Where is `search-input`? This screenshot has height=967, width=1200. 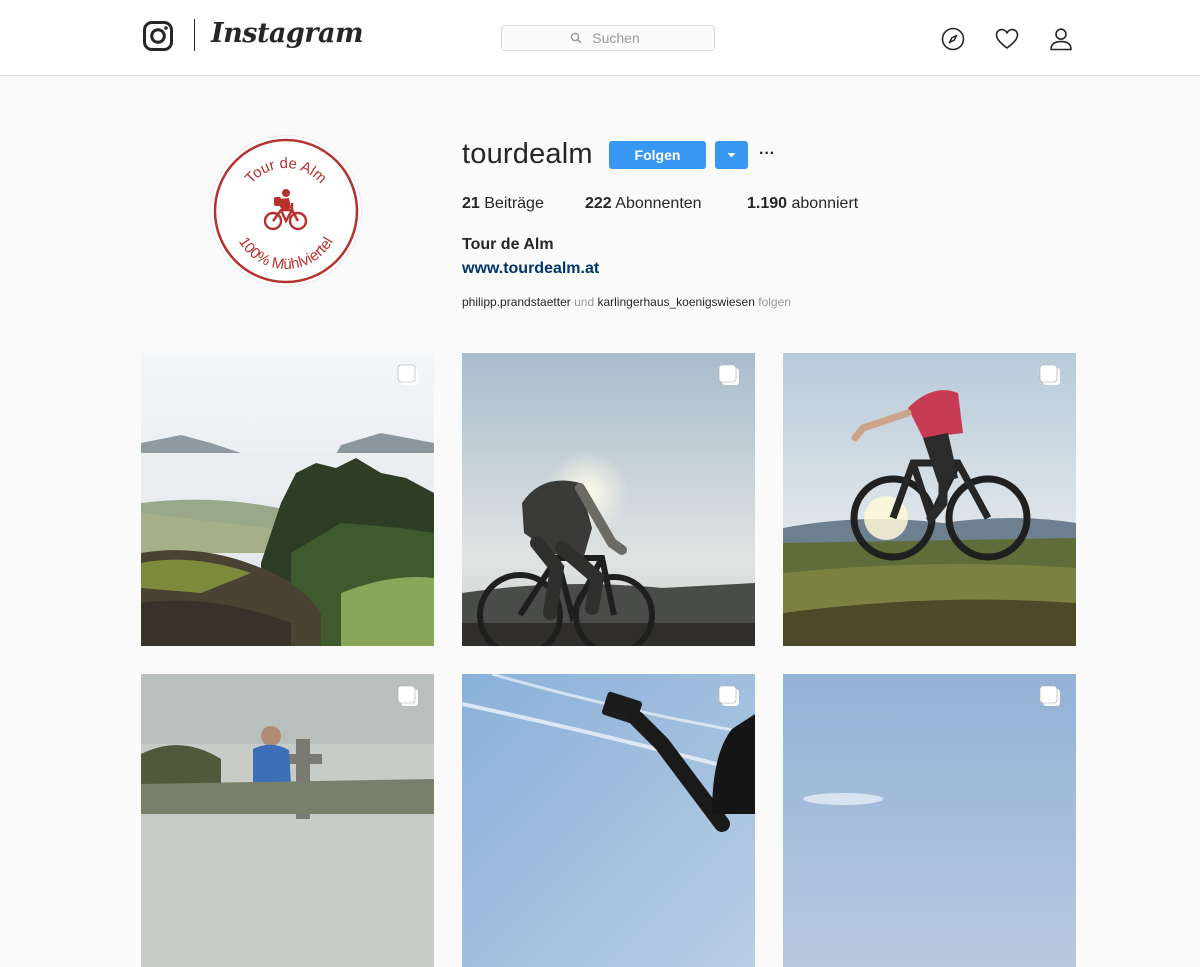
search-input is located at coordinates (608, 38).